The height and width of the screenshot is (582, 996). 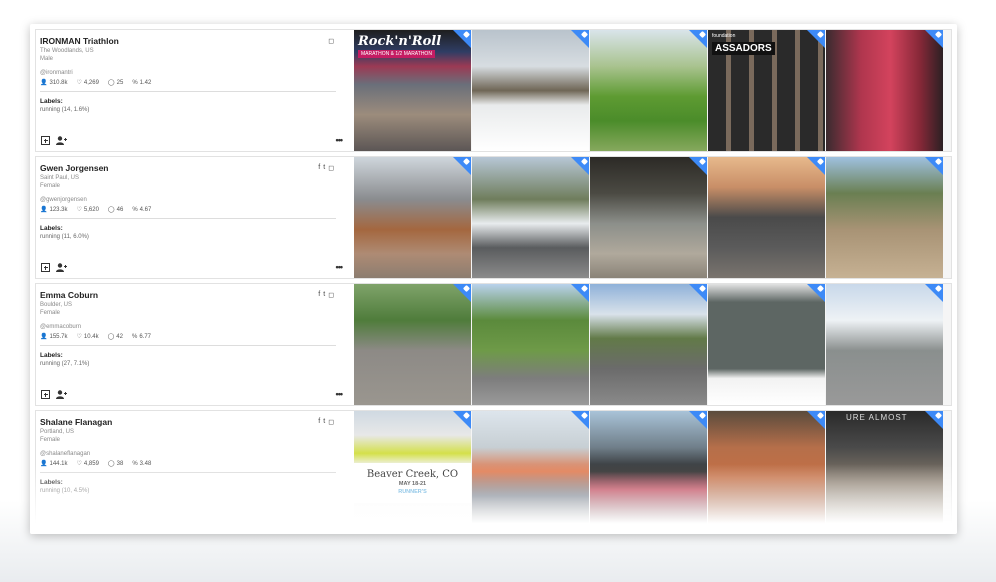 What do you see at coordinates (60, 178) in the screenshot?
I see `influencer-location: Saint Paul, US` at bounding box center [60, 178].